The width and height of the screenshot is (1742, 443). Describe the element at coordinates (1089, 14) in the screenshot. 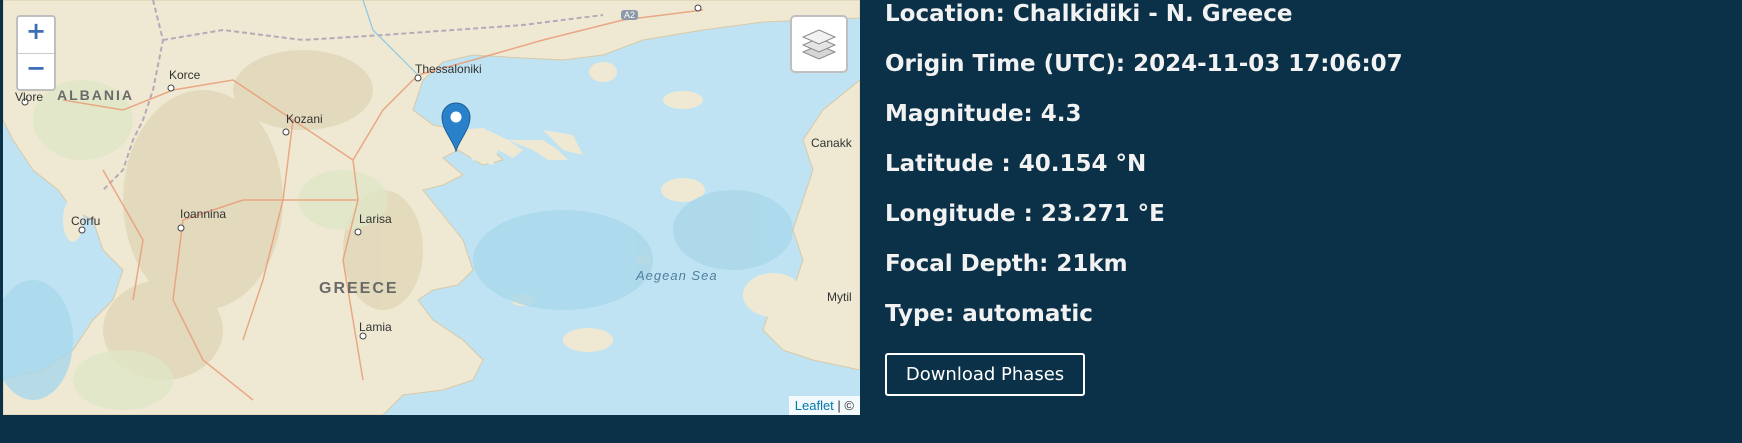

I see `event-location: Location: Chalkidiki - N. Greece` at that location.